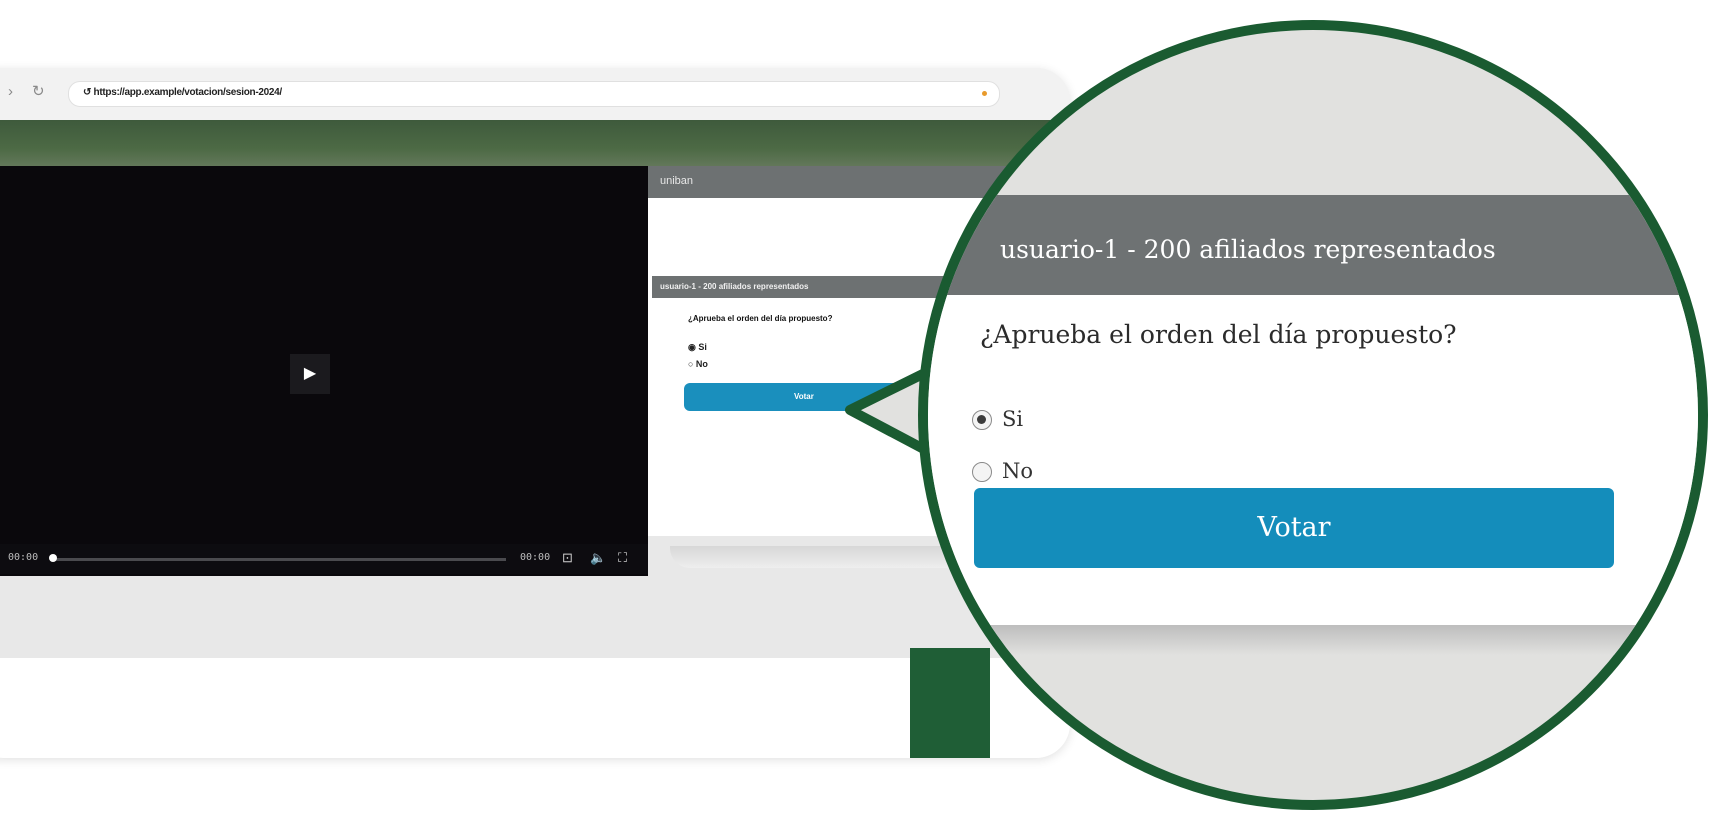 This screenshot has height=817, width=1732. I want to click on reload-icon: ↻, so click(38, 92).